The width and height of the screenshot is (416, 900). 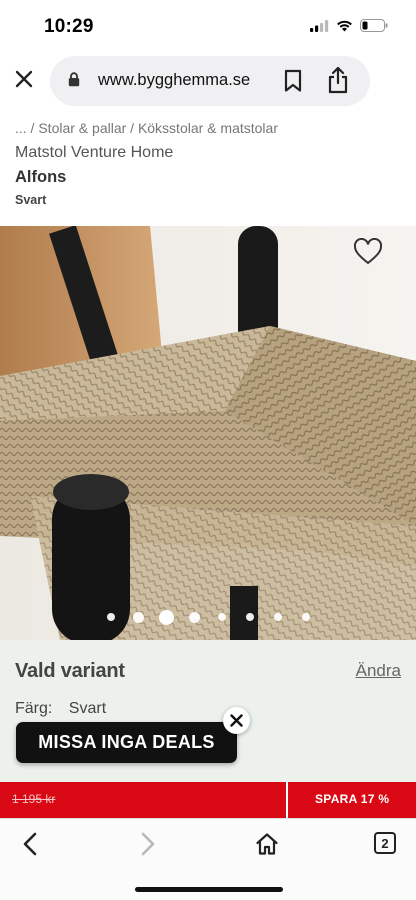 I want to click on back-button, so click(x=30, y=844).